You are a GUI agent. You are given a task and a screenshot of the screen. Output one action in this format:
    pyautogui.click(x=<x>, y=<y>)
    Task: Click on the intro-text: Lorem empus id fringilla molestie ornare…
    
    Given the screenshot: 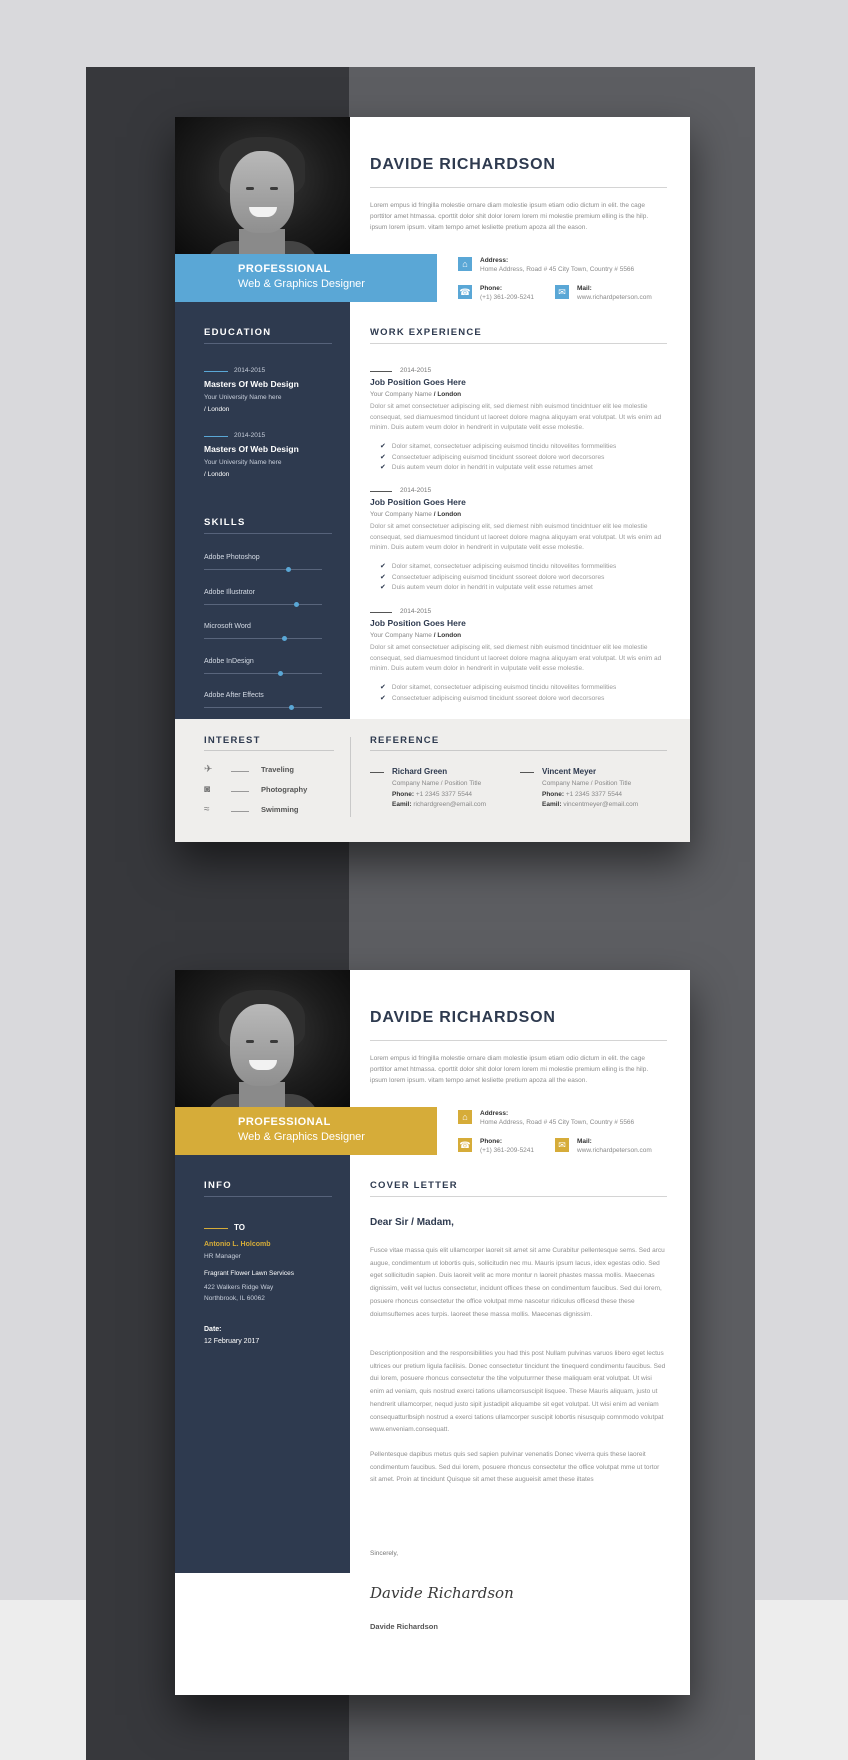 What is the action you would take?
    pyautogui.click(x=509, y=216)
    